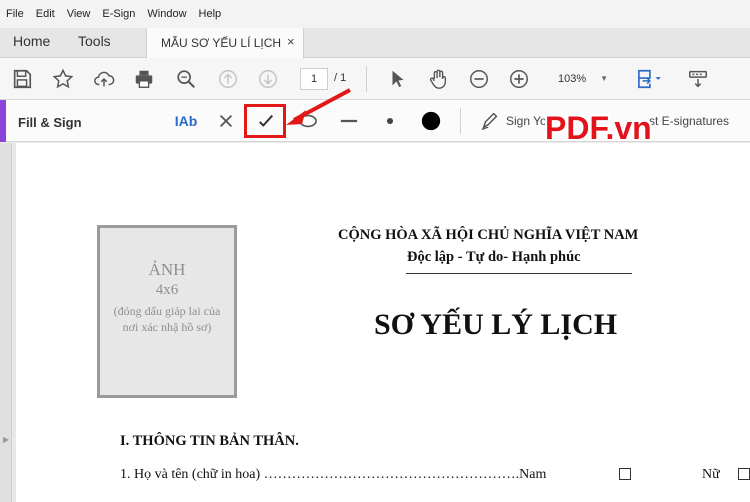 The height and width of the screenshot is (502, 750). I want to click on tab-tools: Tools, so click(94, 41).